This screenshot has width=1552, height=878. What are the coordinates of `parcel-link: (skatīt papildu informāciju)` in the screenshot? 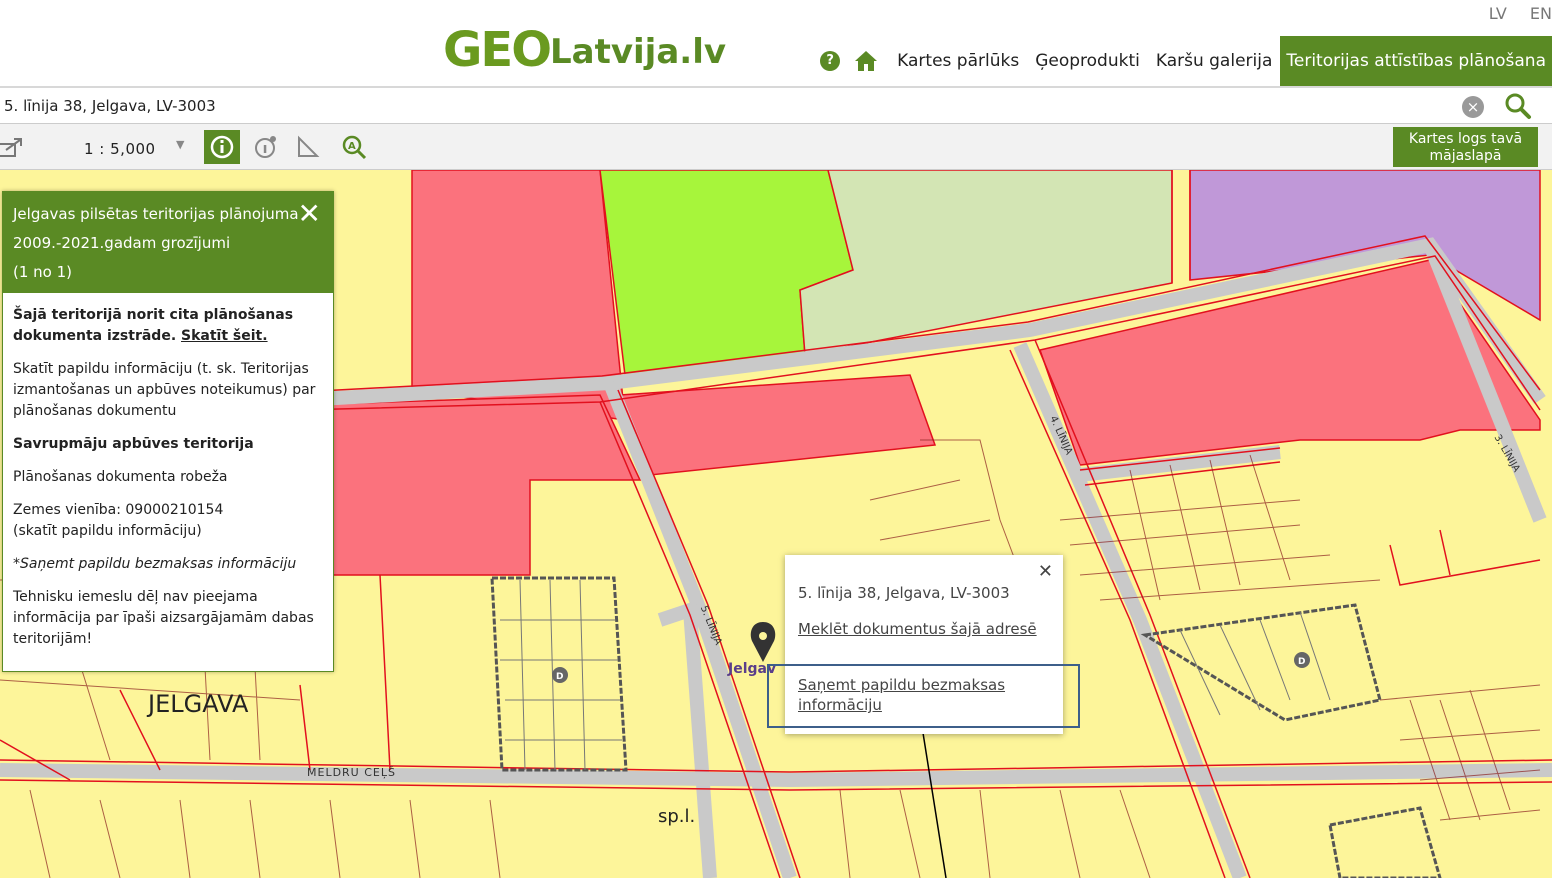 It's located at (107, 531).